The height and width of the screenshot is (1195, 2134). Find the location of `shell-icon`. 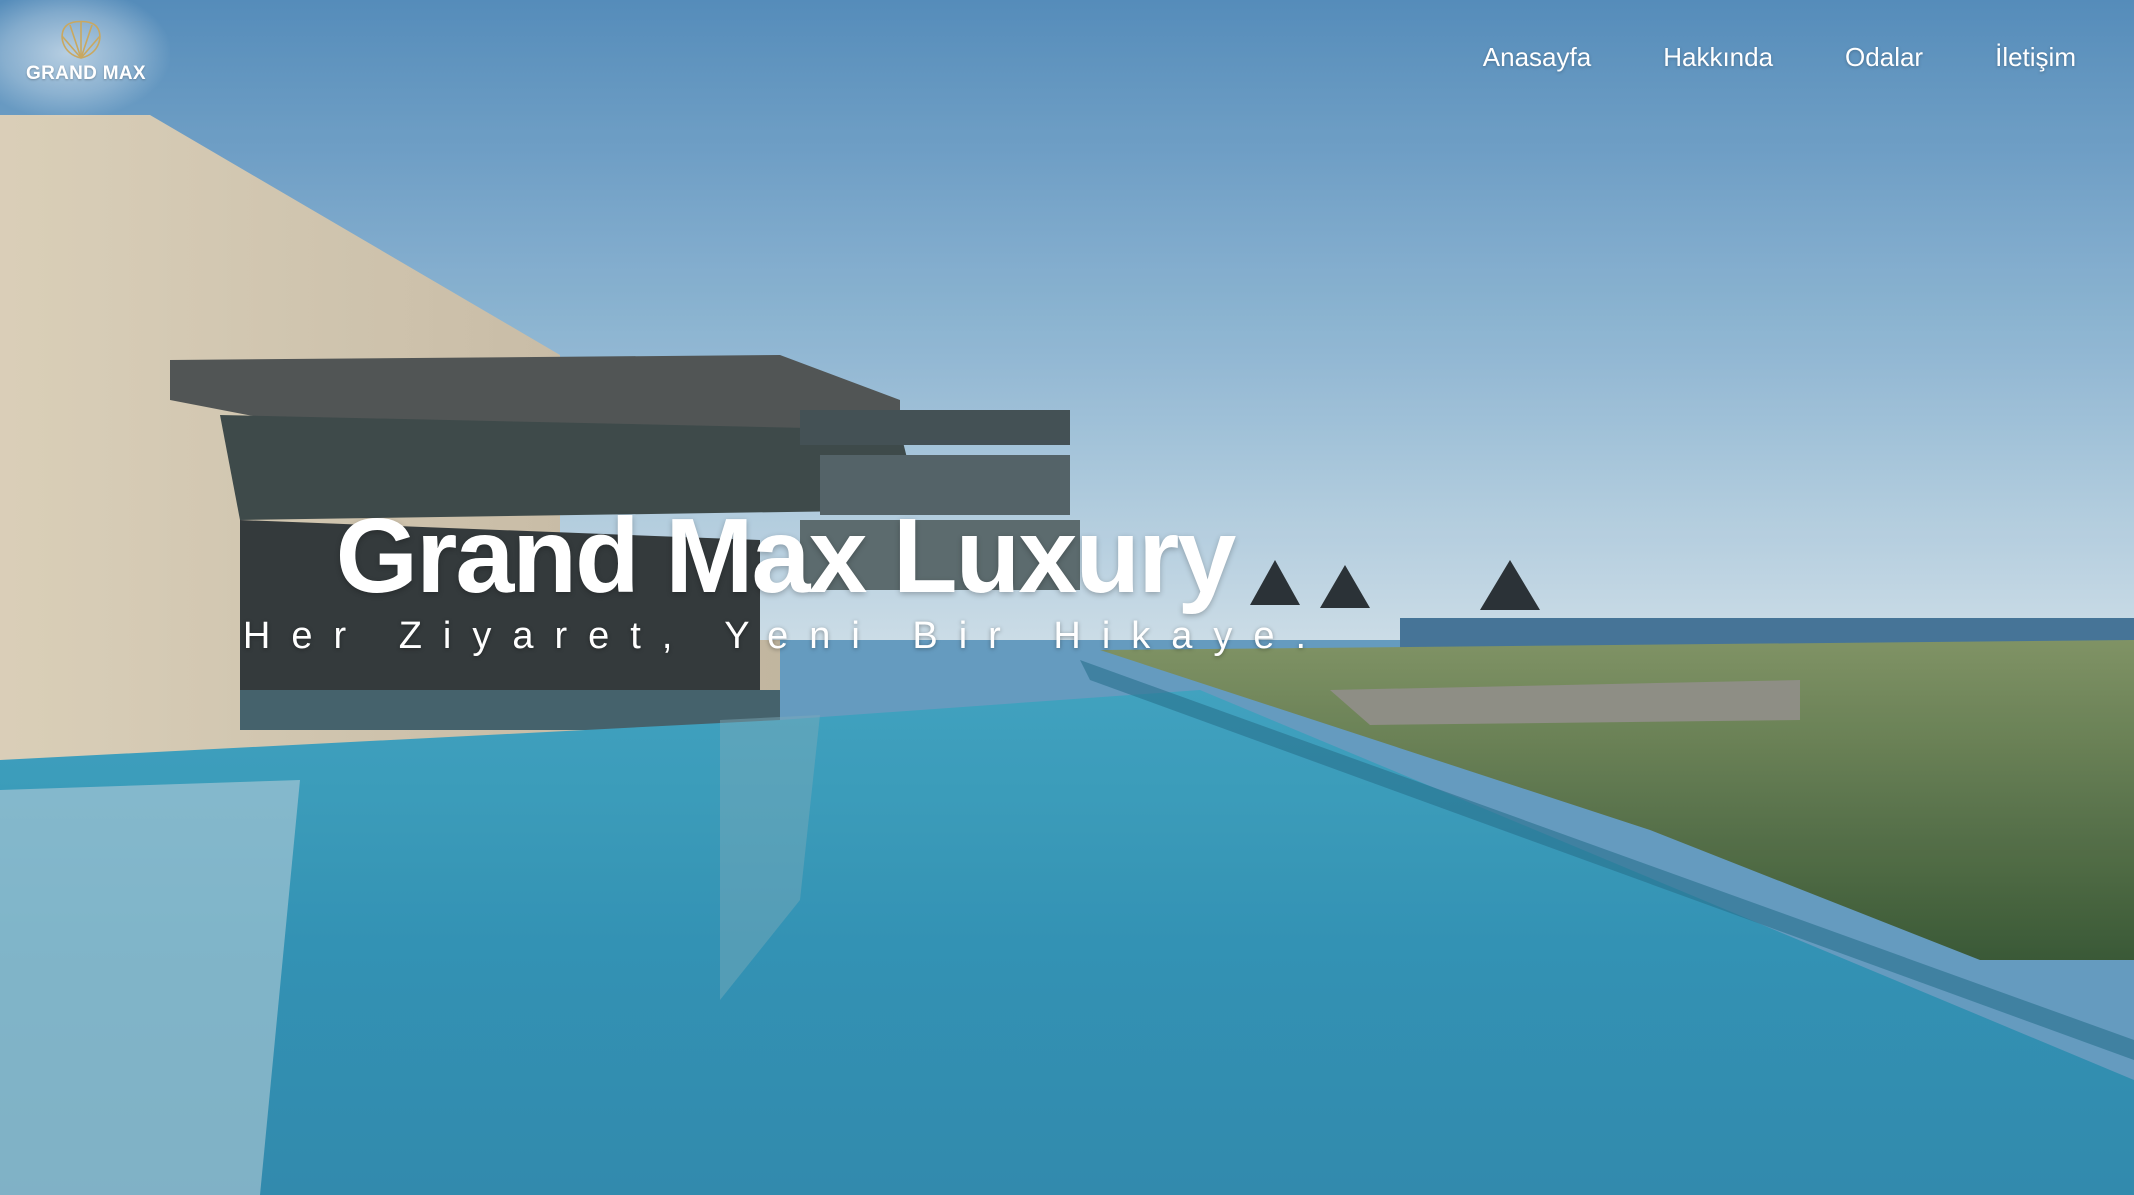

shell-icon is located at coordinates (81, 39).